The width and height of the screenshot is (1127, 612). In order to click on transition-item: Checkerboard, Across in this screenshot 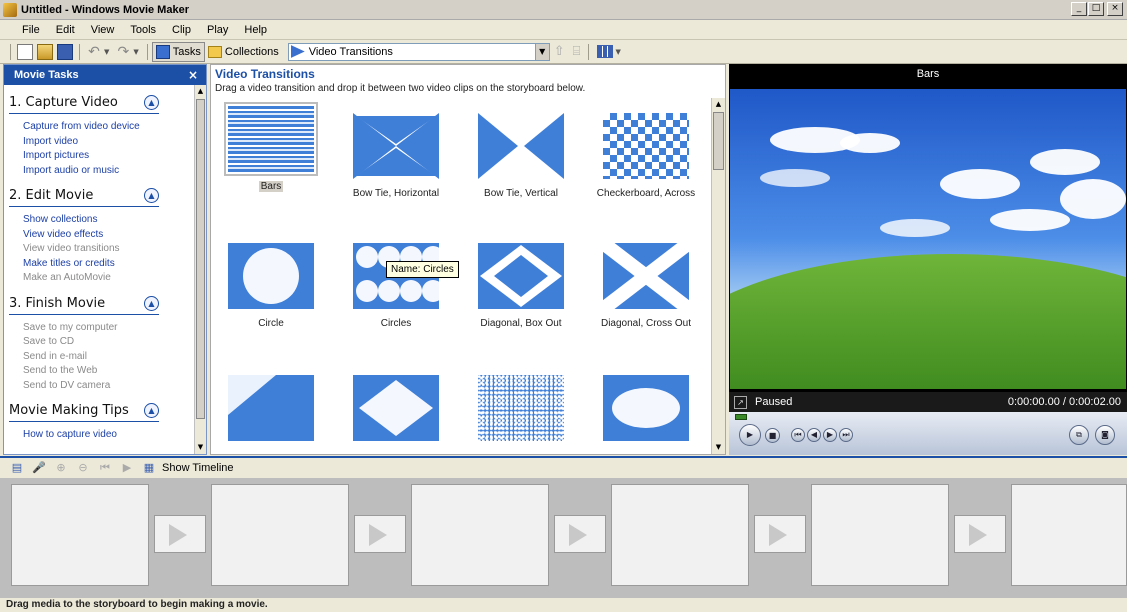, I will do `click(646, 156)`.